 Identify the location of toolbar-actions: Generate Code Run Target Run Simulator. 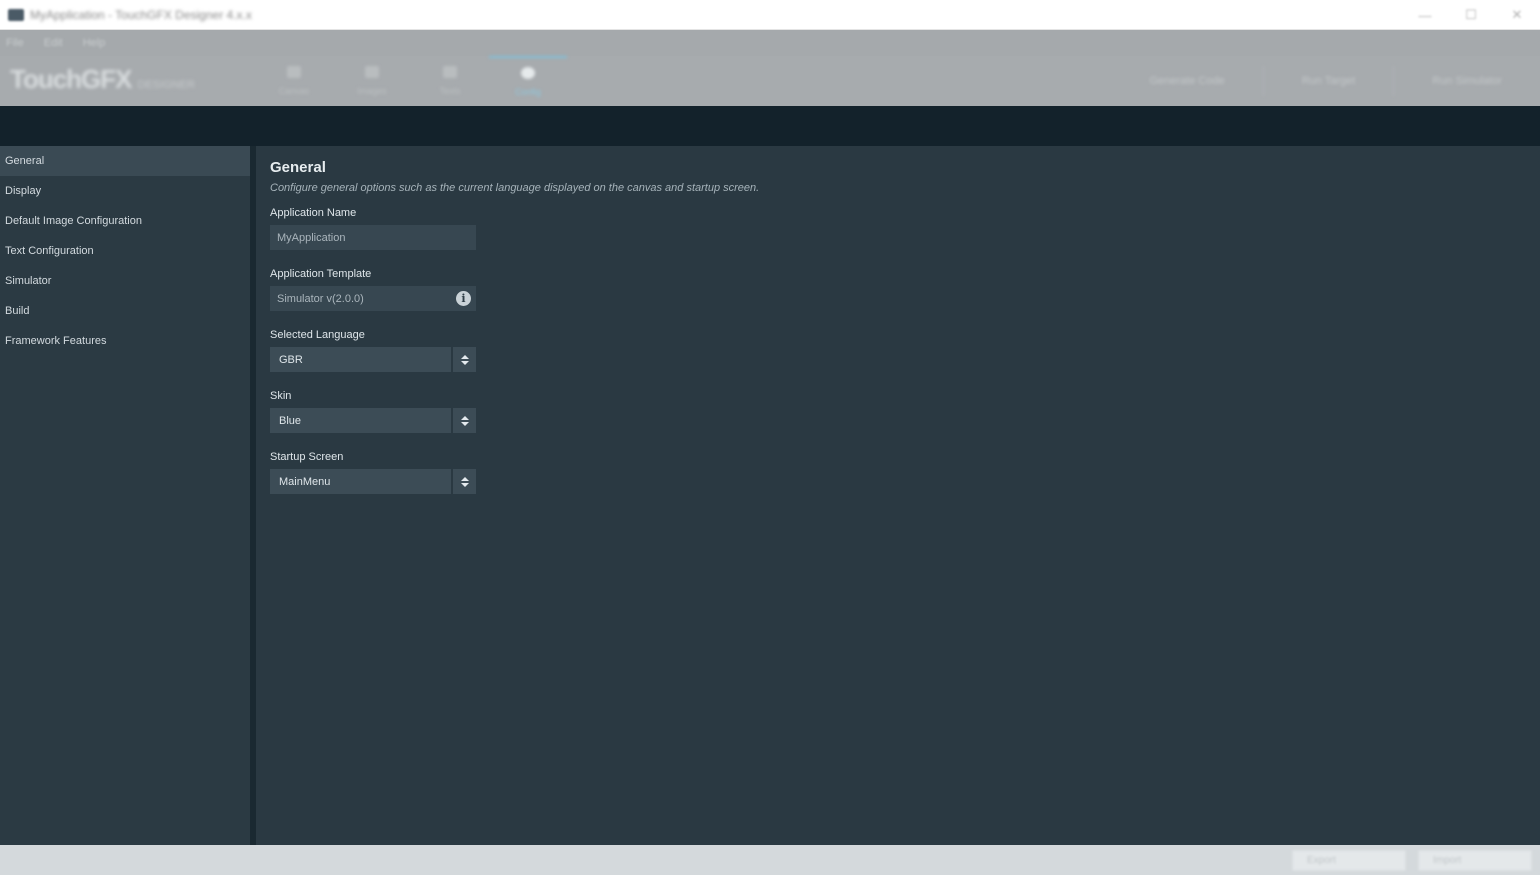
(1325, 81).